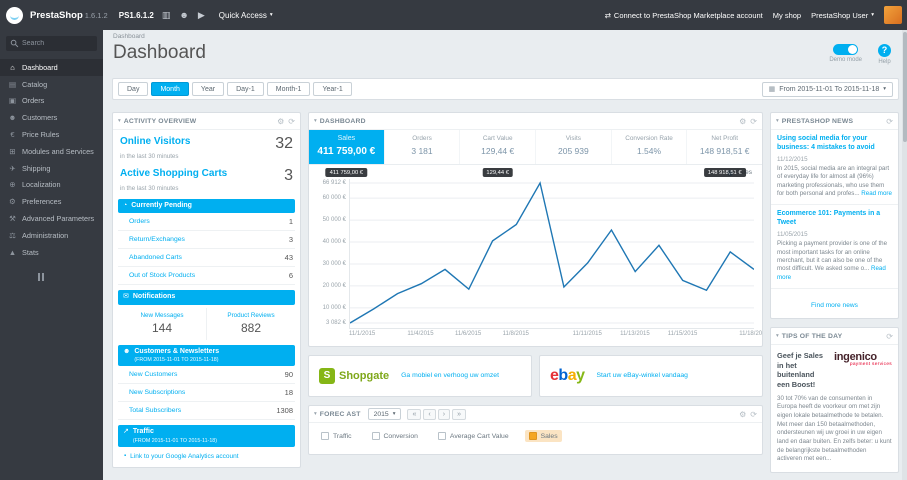  I want to click on sidebar-item-customers: ☻ Customers, so click(51, 117).